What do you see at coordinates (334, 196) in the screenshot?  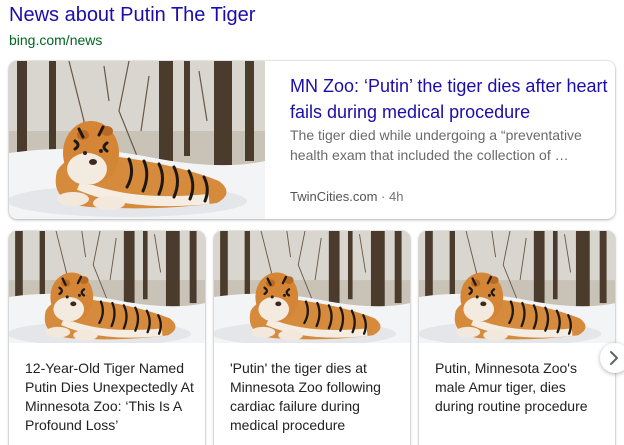 I see `publisher-name: TwinCities.com` at bounding box center [334, 196].